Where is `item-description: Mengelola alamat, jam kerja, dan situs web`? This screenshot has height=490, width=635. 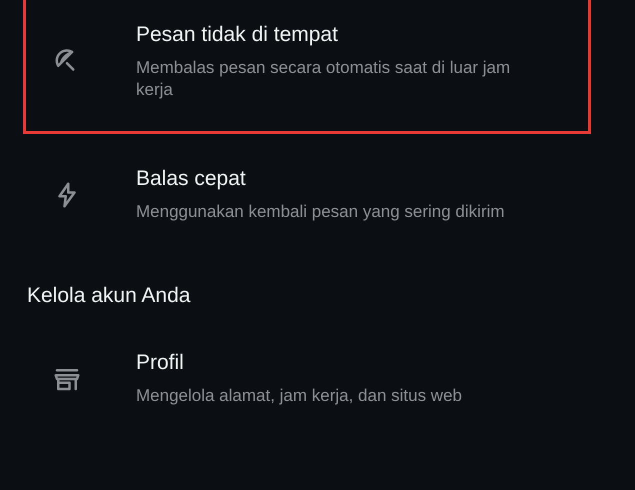
item-description: Mengelola alamat, jam kerja, dan situs web is located at coordinates (299, 396).